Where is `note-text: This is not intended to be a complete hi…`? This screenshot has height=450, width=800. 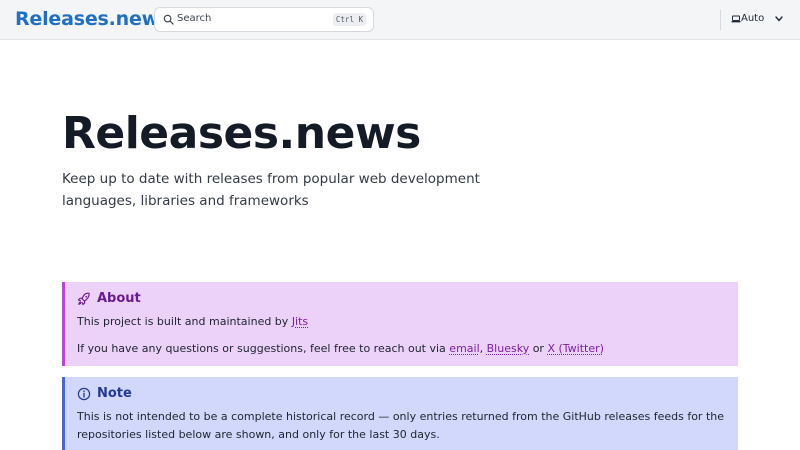 note-text: This is not intended to be a complete hi… is located at coordinates (400, 425).